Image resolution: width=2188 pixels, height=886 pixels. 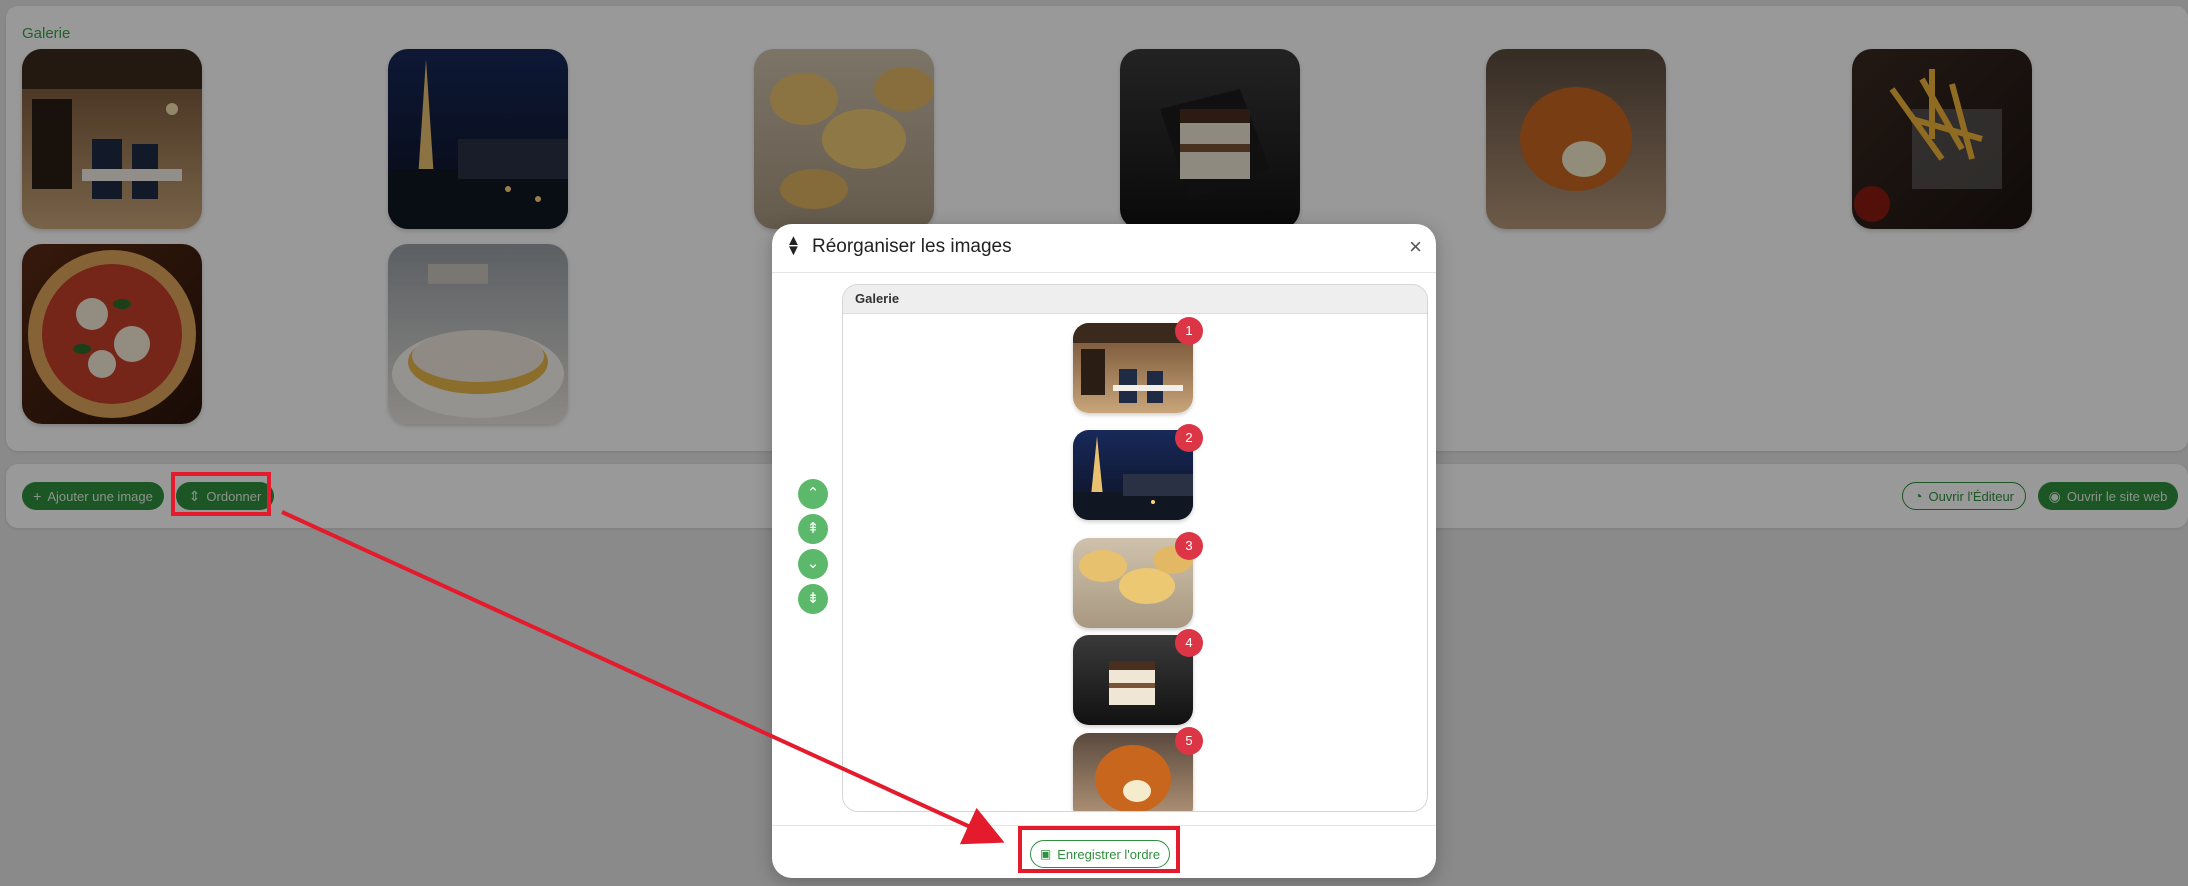 I want to click on annotation-arrow, so click(x=643, y=677).